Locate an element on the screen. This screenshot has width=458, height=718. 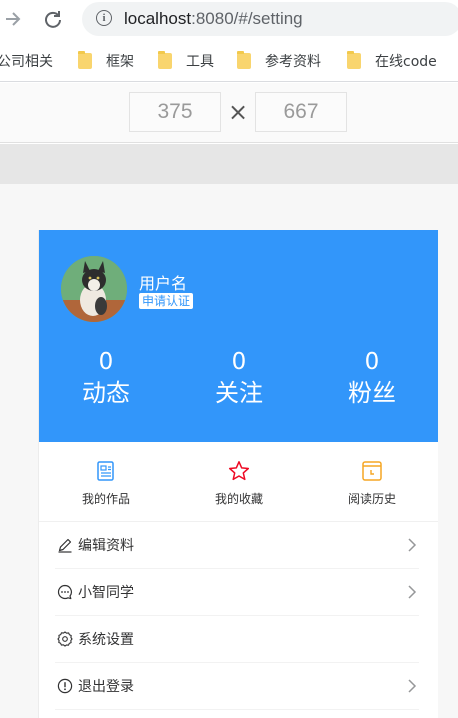
shortcut-grid: 我的作品 我的收藏 阅读历史 is located at coordinates (238, 482).